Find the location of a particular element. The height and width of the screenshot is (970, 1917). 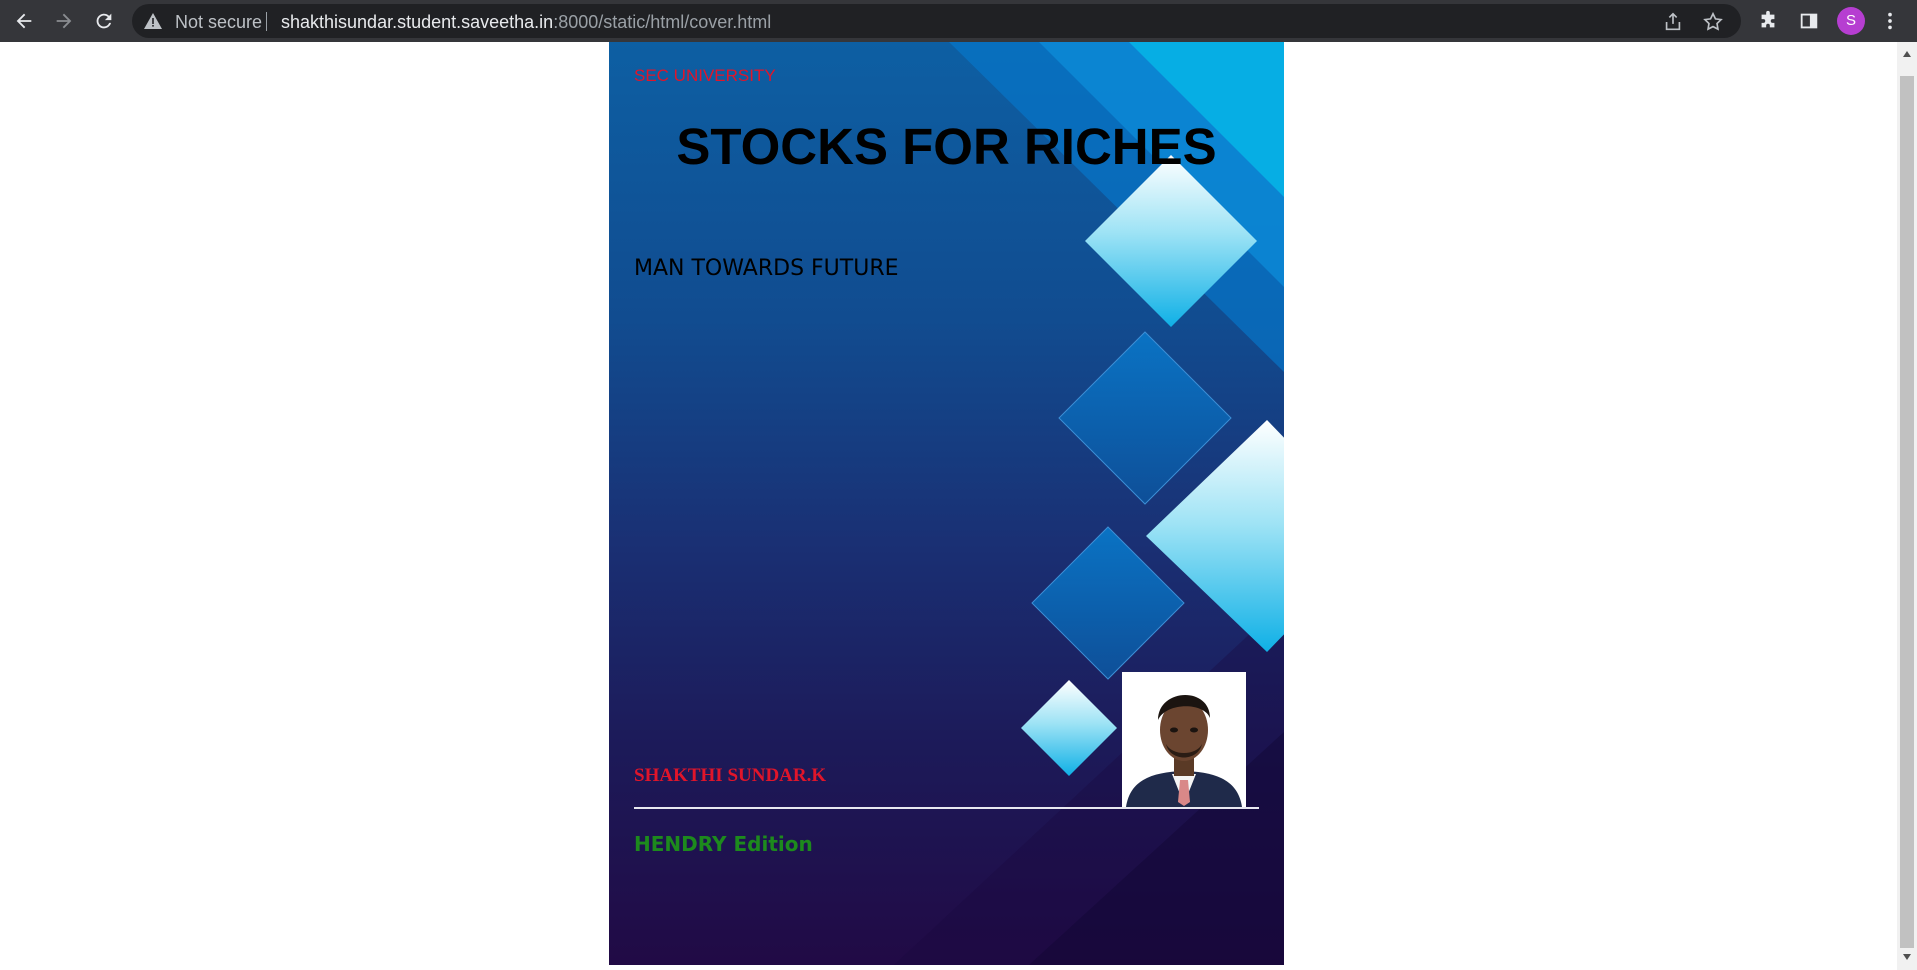

divider-line is located at coordinates (946, 808).